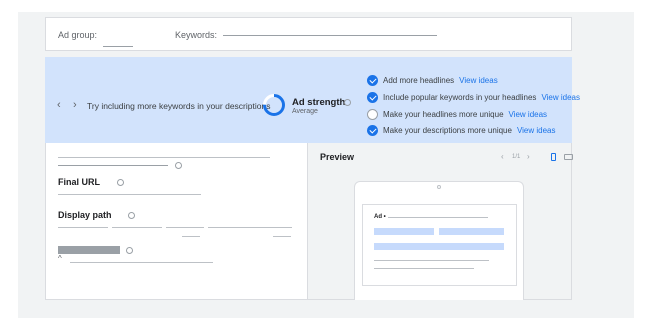  Describe the element at coordinates (308, 34) in the screenshot. I see `ad-group-keywords-card: Ad group: Keywords:` at that location.